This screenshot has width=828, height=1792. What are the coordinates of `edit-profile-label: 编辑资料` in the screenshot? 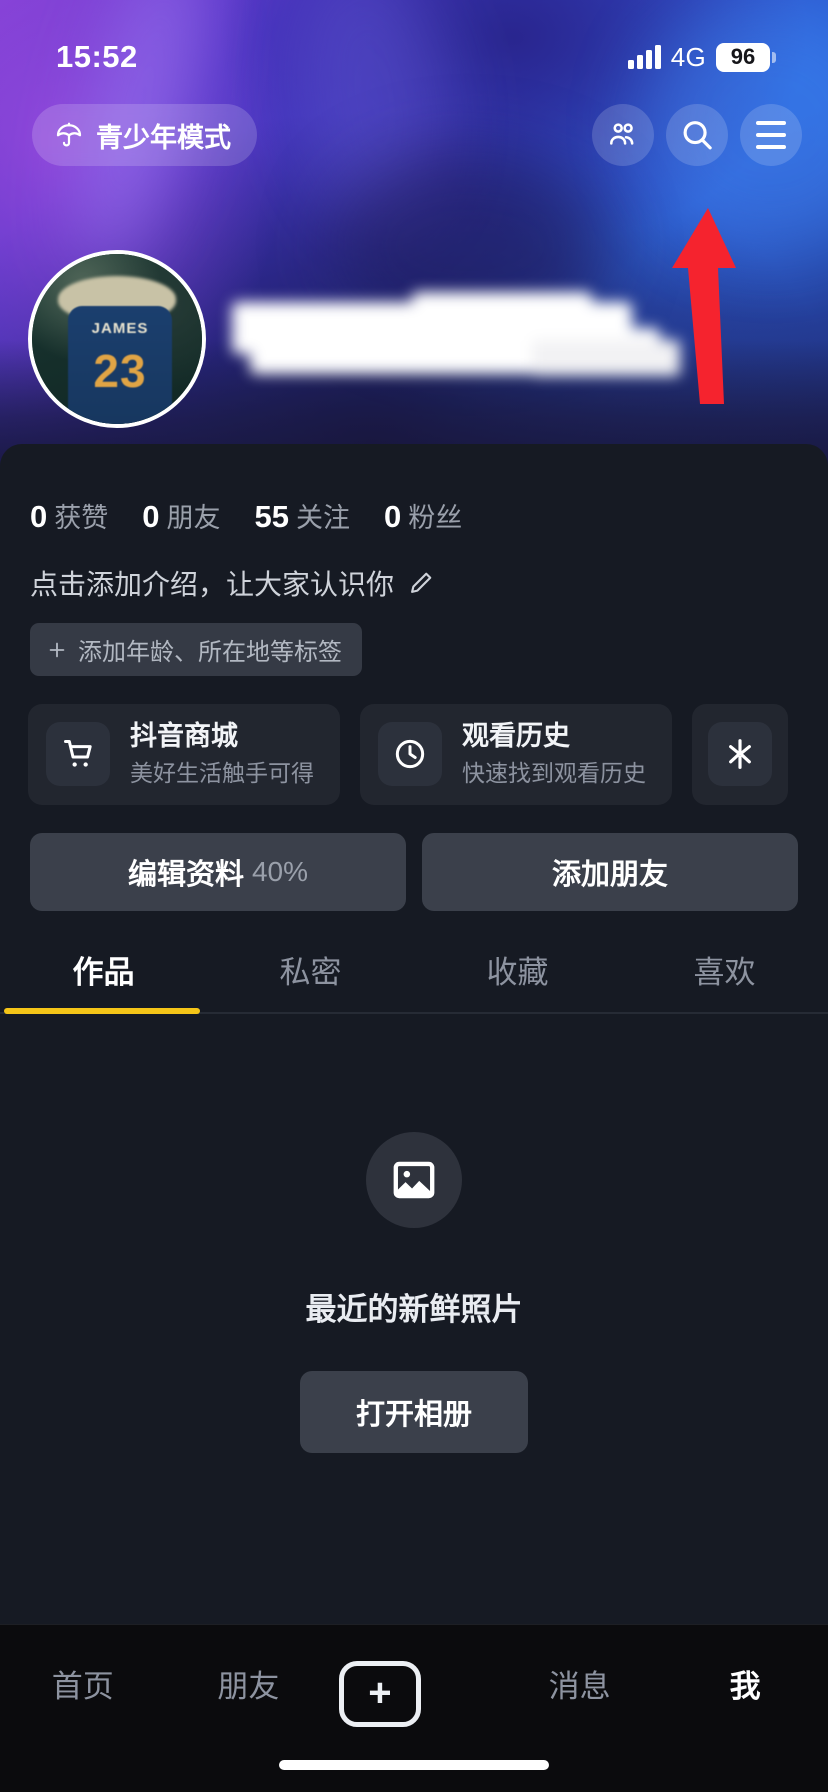 It's located at (185, 874).